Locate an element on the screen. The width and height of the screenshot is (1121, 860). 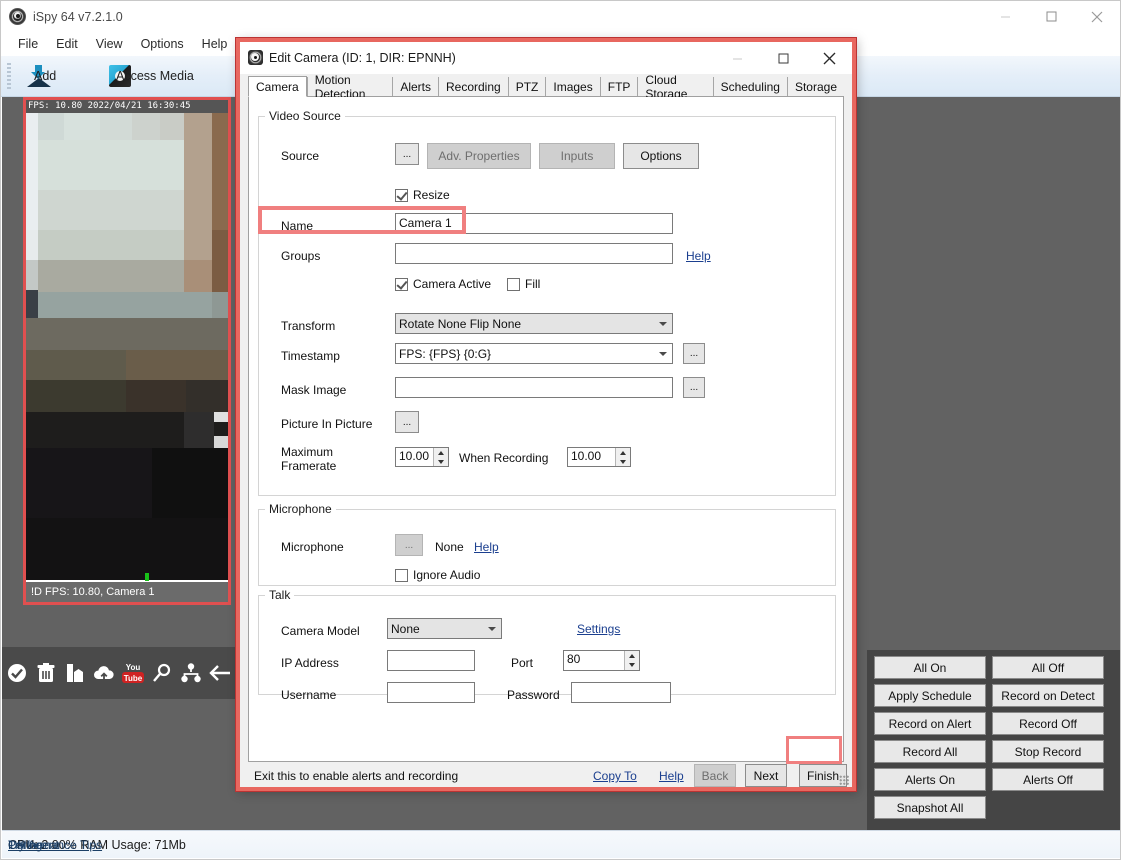
ignore-audio-checkbox-box is located at coordinates (401, 575).